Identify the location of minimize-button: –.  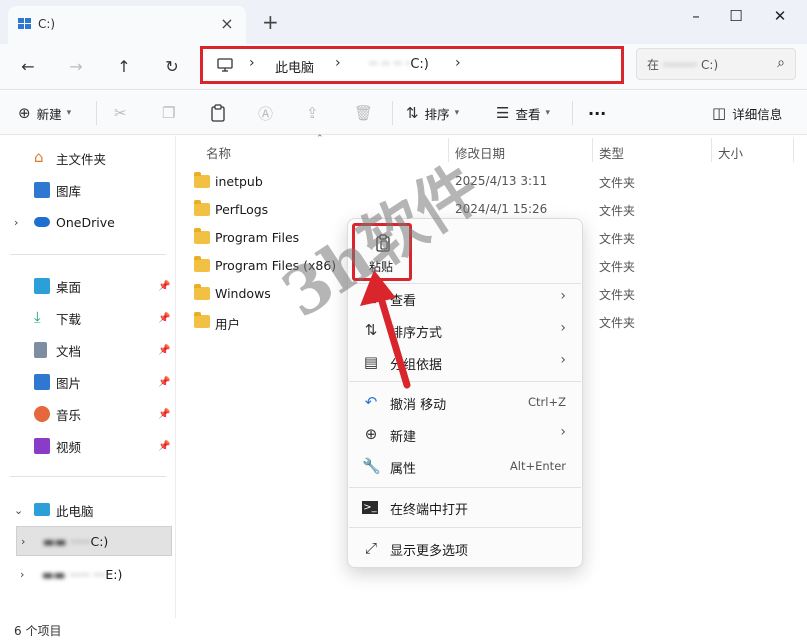
(696, 16).